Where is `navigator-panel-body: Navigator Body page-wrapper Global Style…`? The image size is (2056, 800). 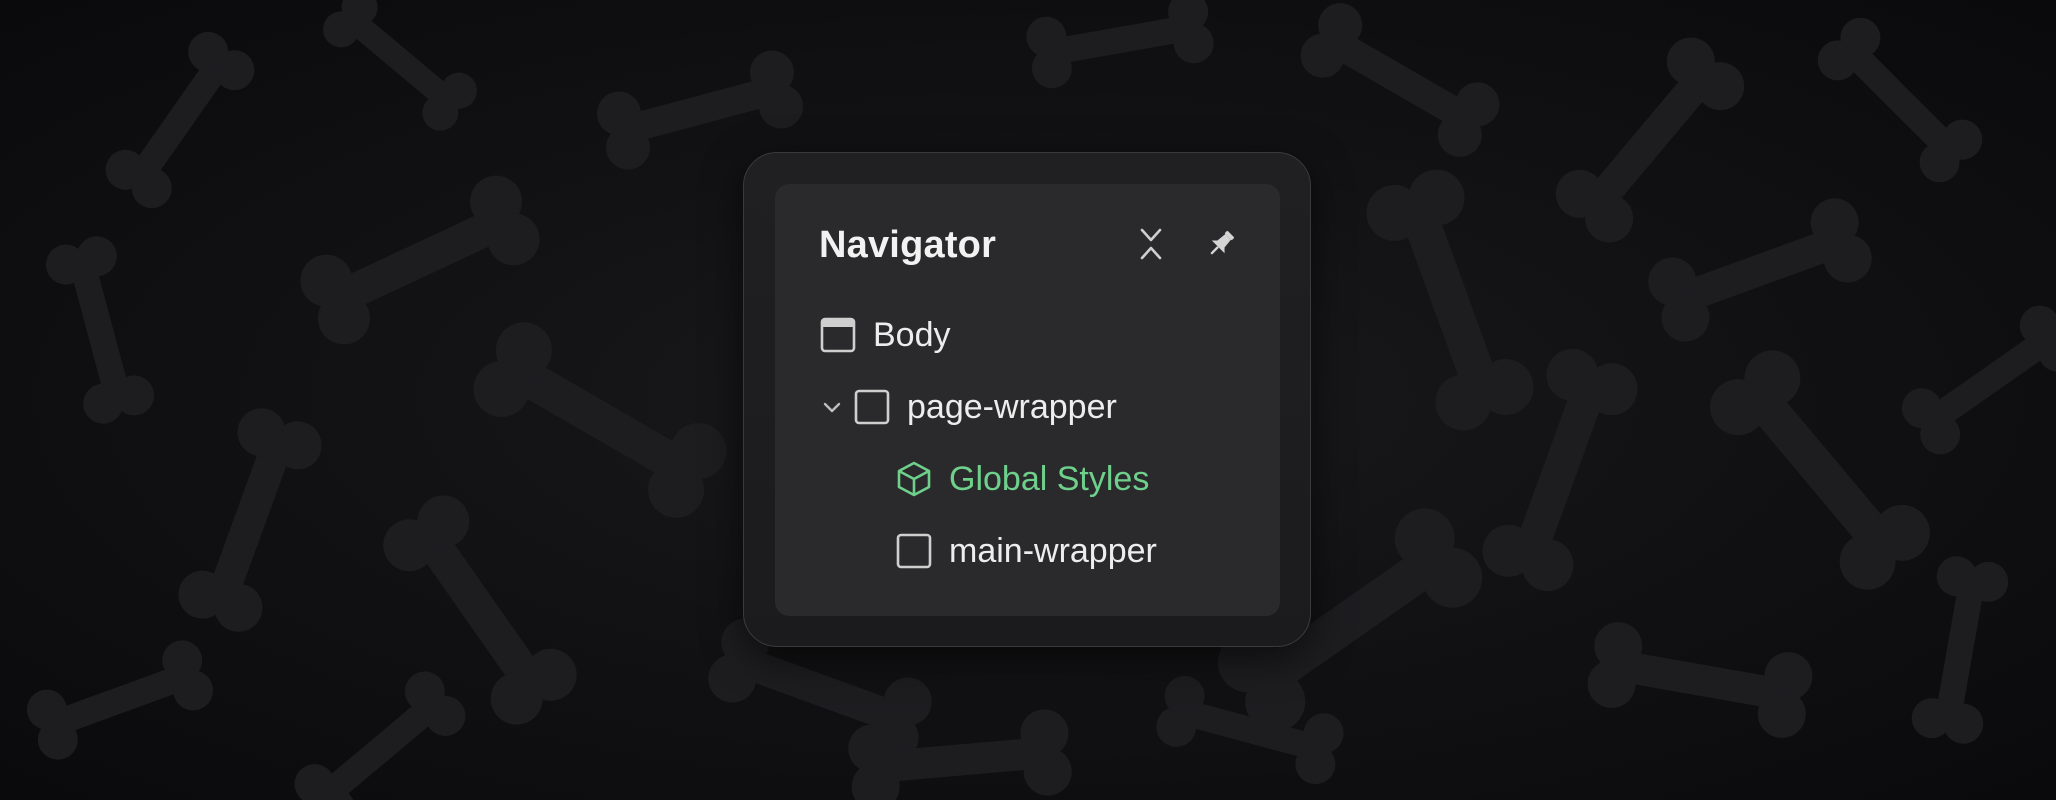
navigator-panel-body: Navigator Body page-wrapper Global Style… is located at coordinates (1027, 400).